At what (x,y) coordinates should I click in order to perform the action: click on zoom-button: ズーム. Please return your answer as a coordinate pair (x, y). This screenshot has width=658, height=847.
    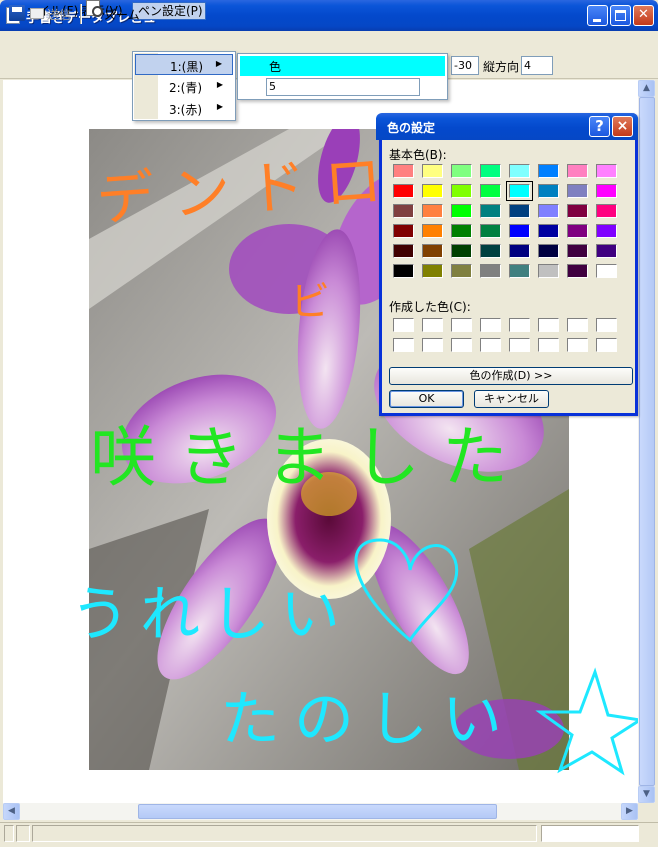
    Looking at the image, I should click on (122, 14).